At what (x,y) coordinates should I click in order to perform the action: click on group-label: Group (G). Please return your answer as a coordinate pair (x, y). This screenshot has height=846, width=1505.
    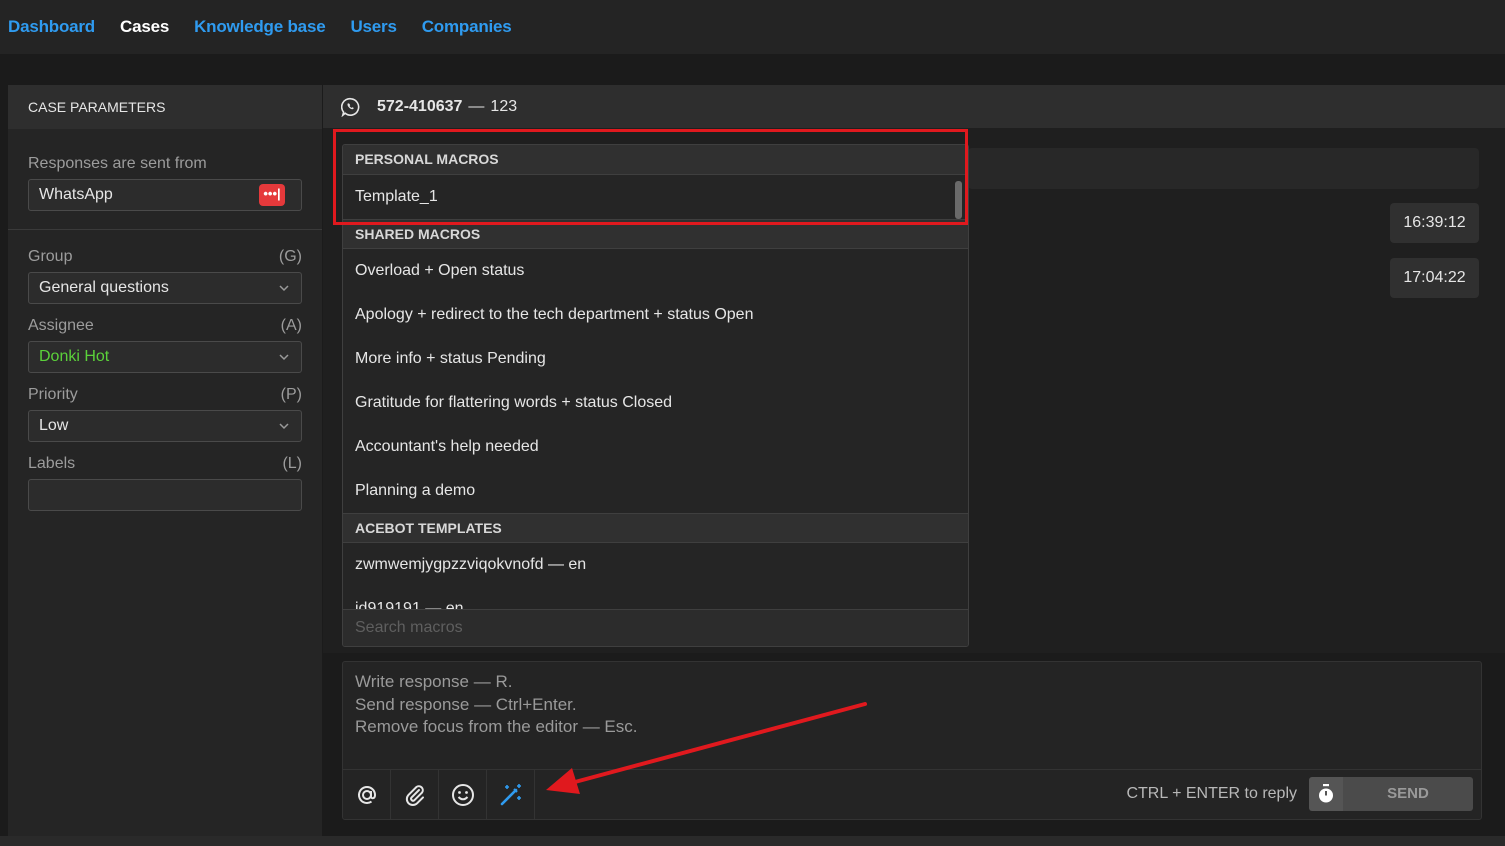
    Looking at the image, I should click on (165, 256).